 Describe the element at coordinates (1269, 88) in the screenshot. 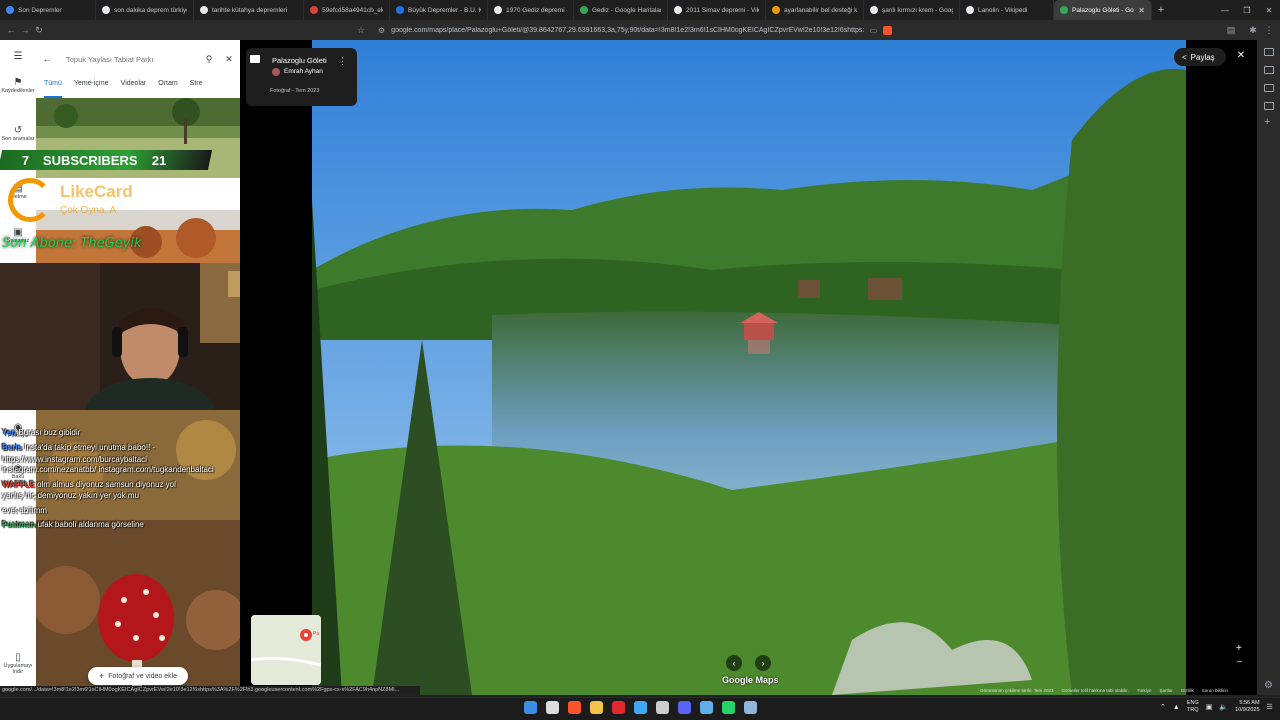

I see `rail-reader-icon` at that location.